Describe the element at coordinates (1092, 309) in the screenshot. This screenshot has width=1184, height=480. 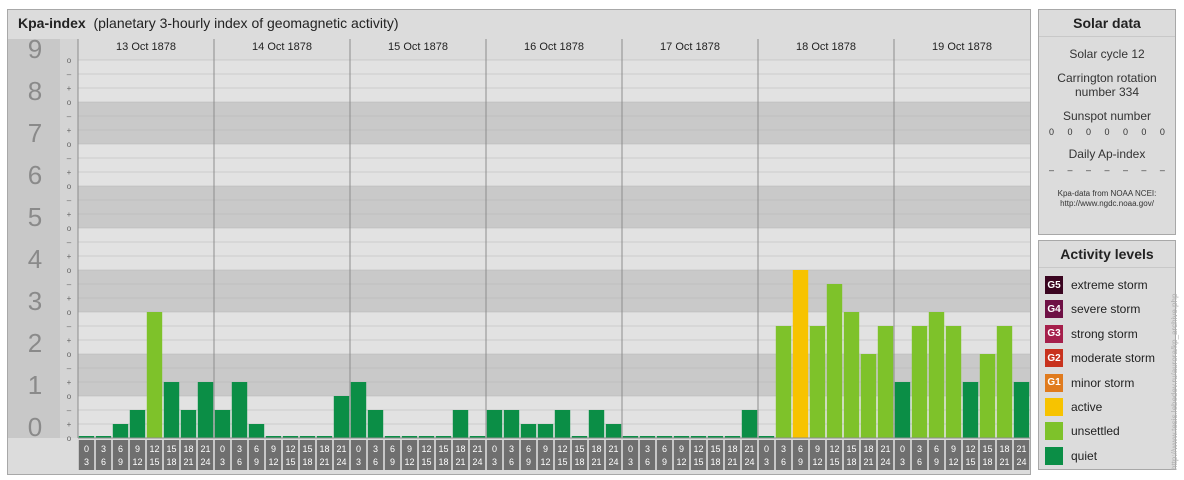
I see `legend-item-severe-storm: G4 severe storm` at that location.